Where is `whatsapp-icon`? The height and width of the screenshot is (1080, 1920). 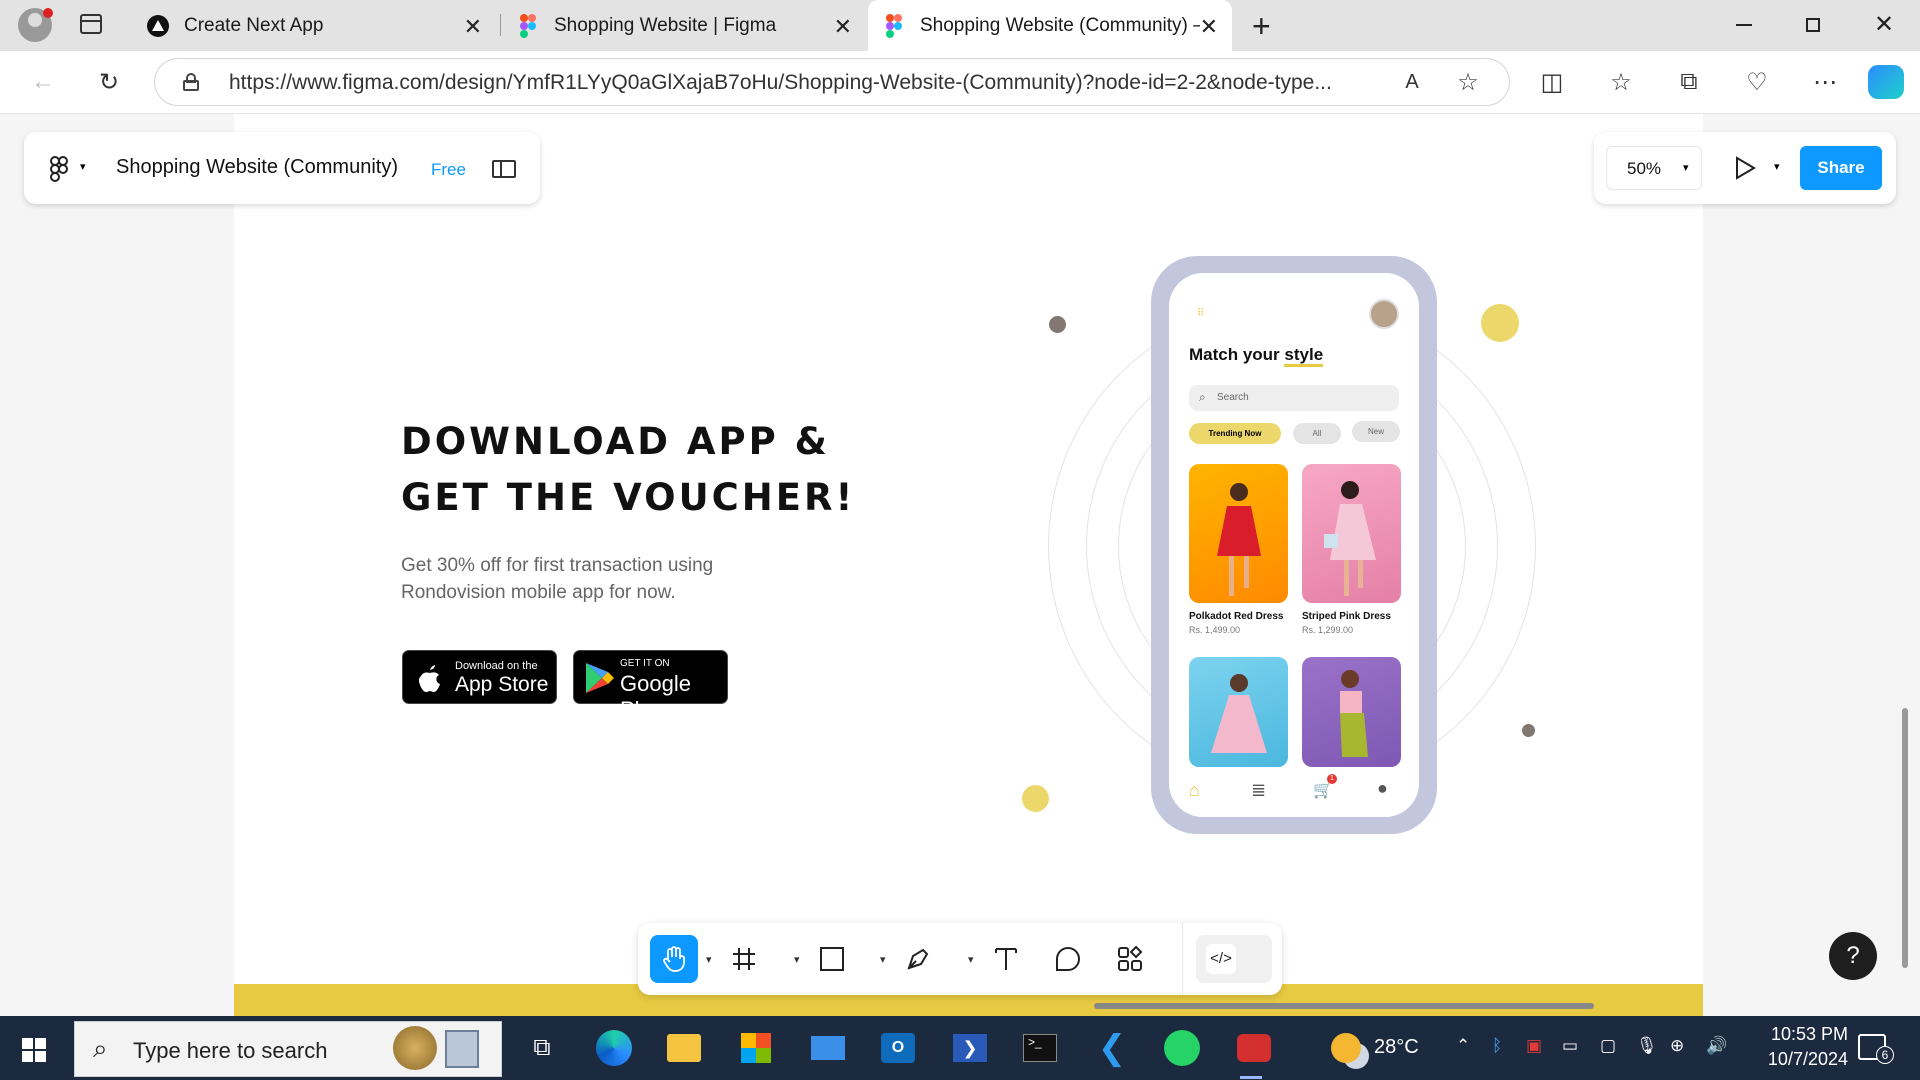
whatsapp-icon is located at coordinates (1182, 1048).